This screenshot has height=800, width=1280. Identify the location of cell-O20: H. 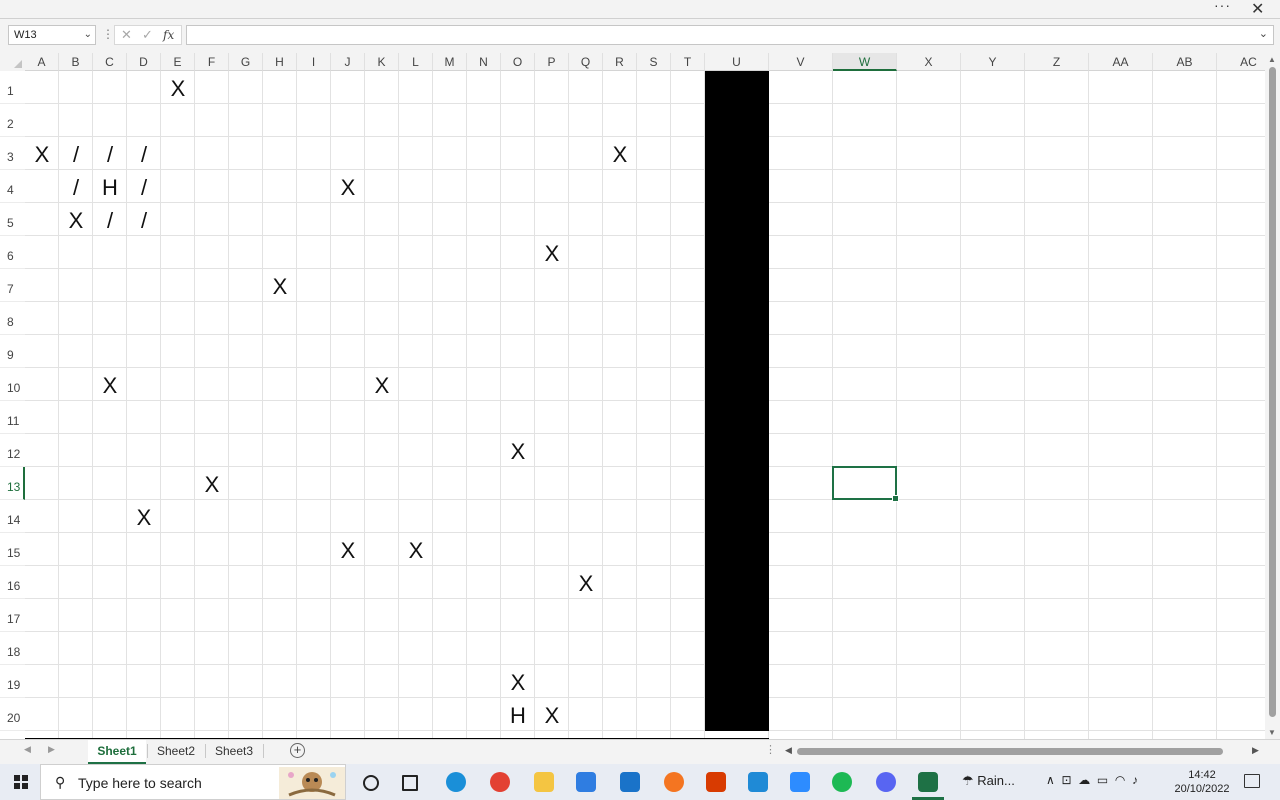
(518, 714).